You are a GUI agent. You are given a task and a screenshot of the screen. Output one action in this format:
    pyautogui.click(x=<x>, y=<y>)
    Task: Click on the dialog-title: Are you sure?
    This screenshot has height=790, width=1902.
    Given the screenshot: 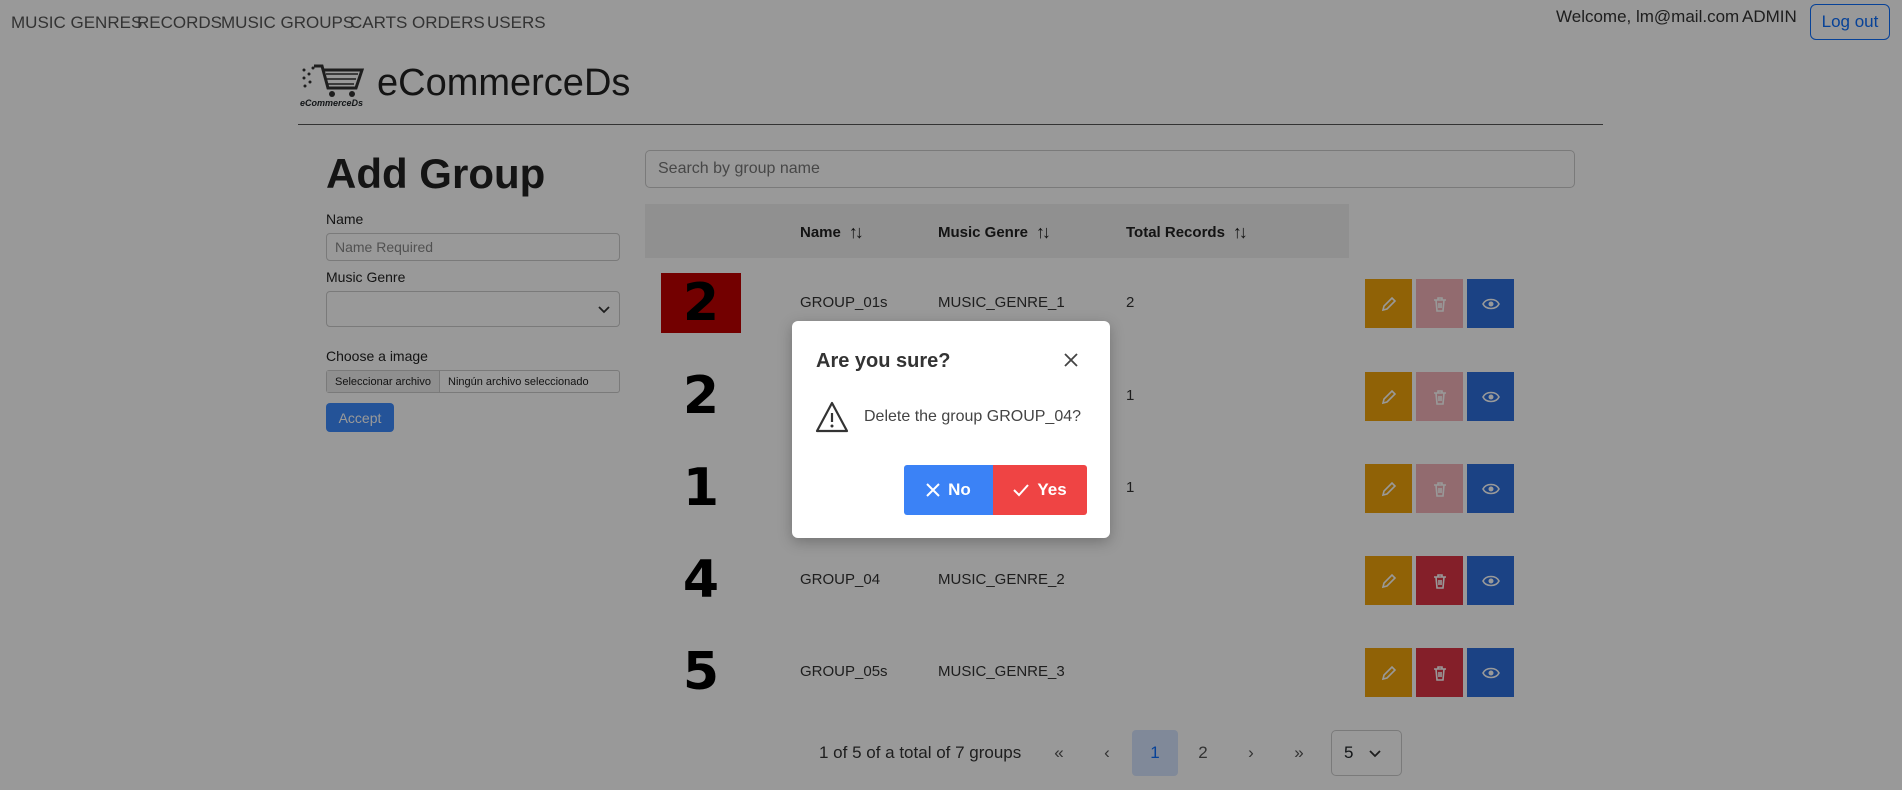 What is the action you would take?
    pyautogui.click(x=883, y=361)
    